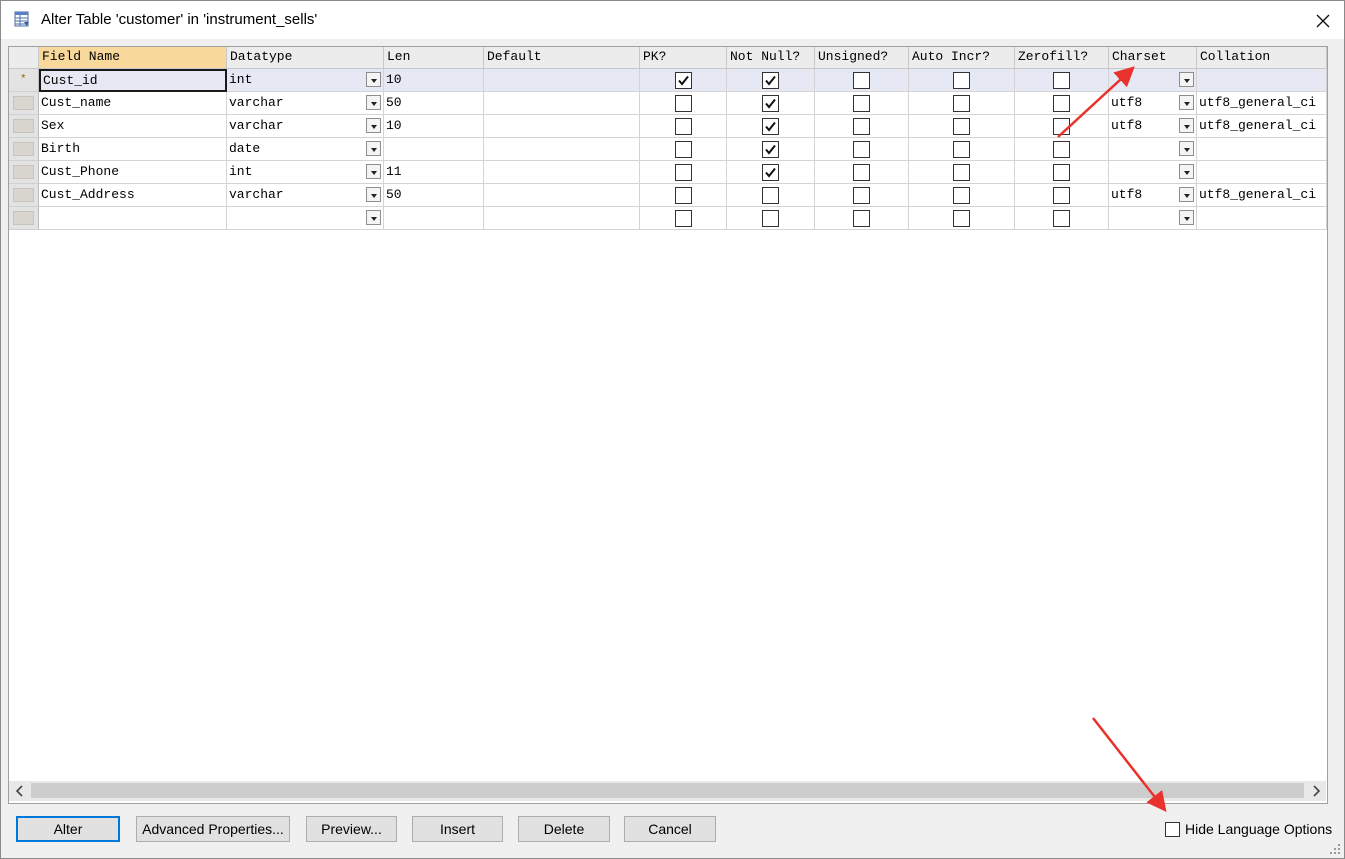  What do you see at coordinates (434, 58) in the screenshot?
I see `column-header-len: Len` at bounding box center [434, 58].